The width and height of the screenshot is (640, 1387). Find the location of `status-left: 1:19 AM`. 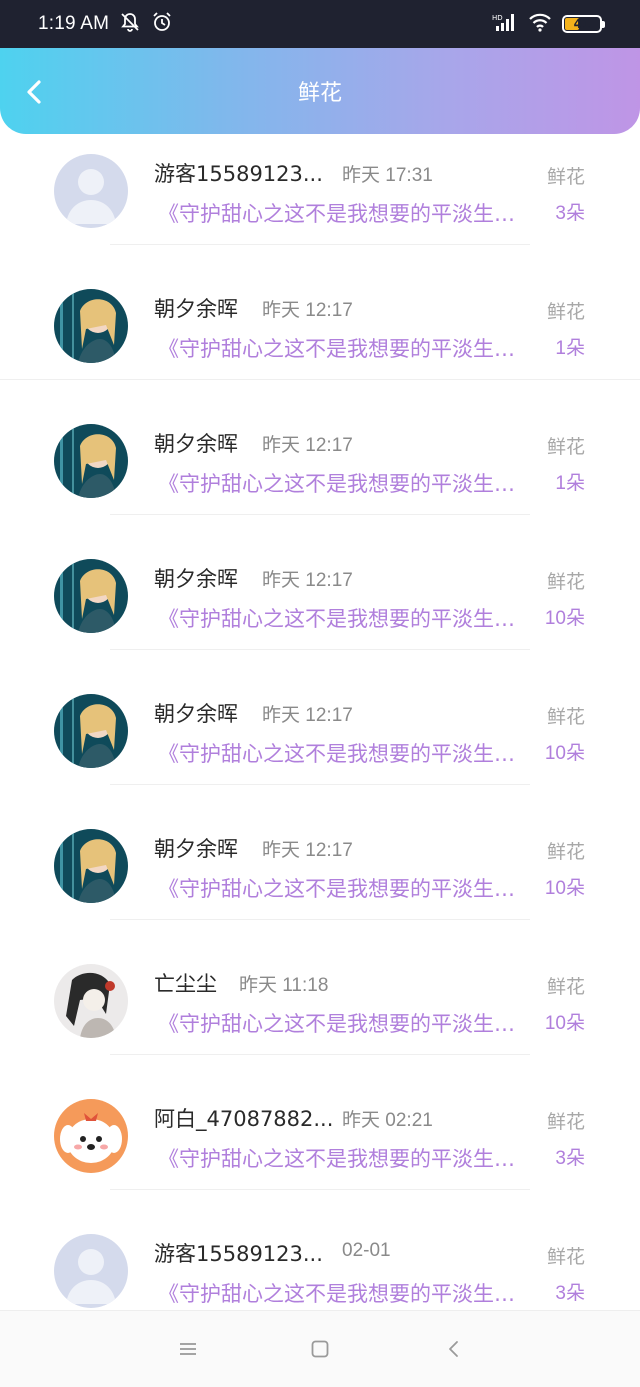

status-left: 1:19 AM is located at coordinates (105, 24).